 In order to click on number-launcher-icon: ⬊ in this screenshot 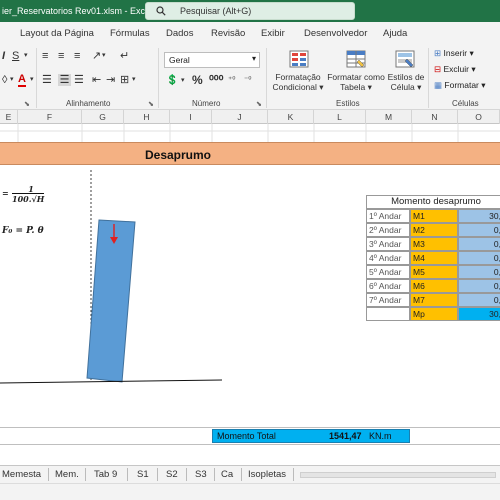, I will do `click(259, 104)`.